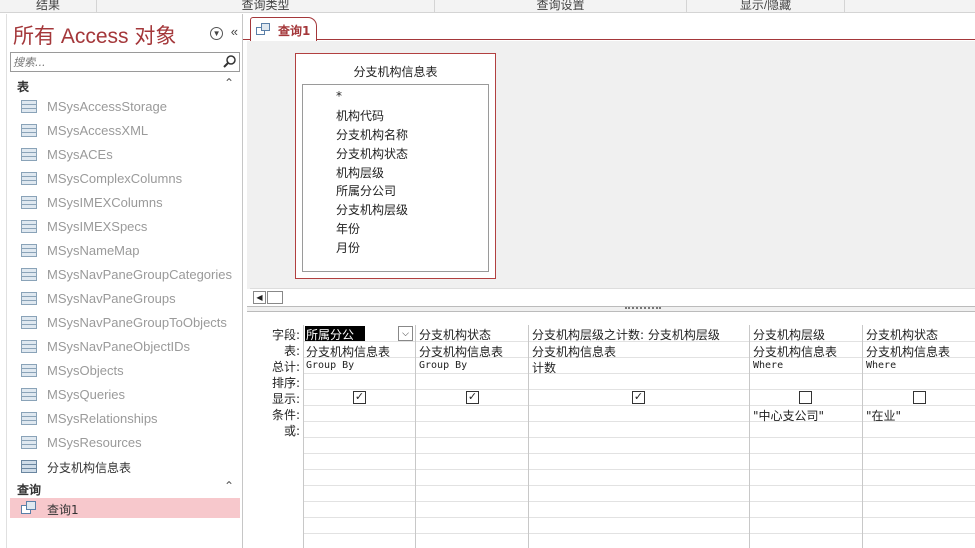  Describe the element at coordinates (789, 334) in the screenshot. I see `grid-field-cell: 分支机构层级` at that location.